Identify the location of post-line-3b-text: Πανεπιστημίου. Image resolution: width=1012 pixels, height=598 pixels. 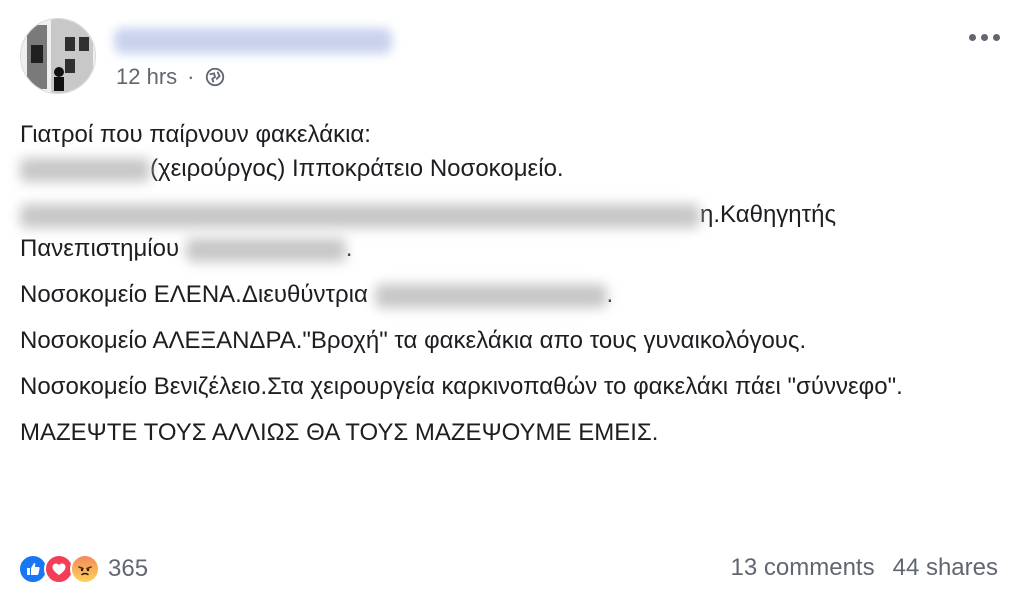
(100, 248).